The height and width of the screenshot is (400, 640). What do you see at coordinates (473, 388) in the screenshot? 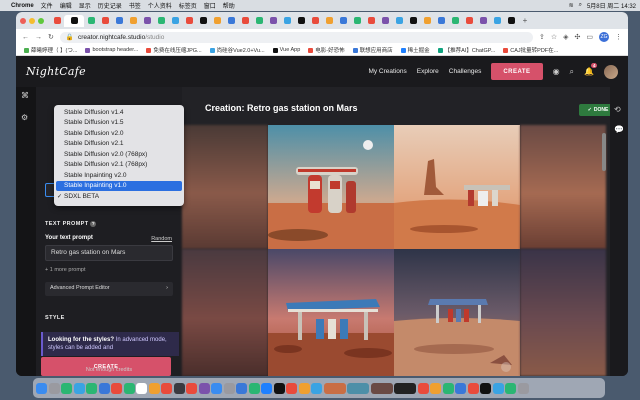
I see `chrome-icon` at bounding box center [473, 388].